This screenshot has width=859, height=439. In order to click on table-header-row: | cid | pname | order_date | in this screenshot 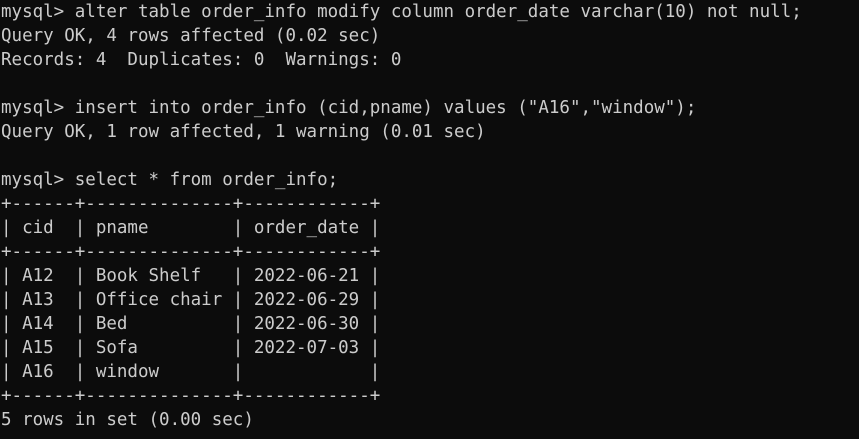, I will do `click(191, 228)`.